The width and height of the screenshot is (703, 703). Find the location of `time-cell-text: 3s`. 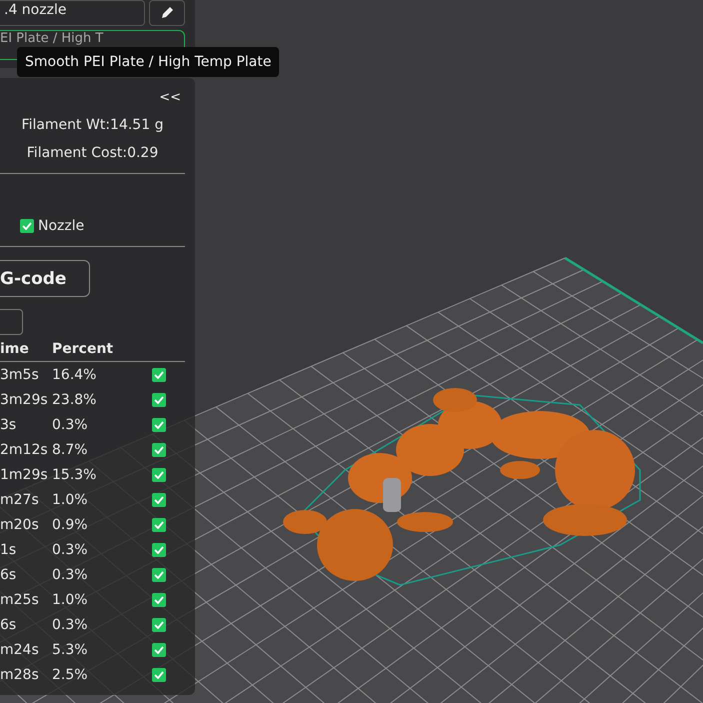

time-cell-text: 3s is located at coordinates (9, 424).